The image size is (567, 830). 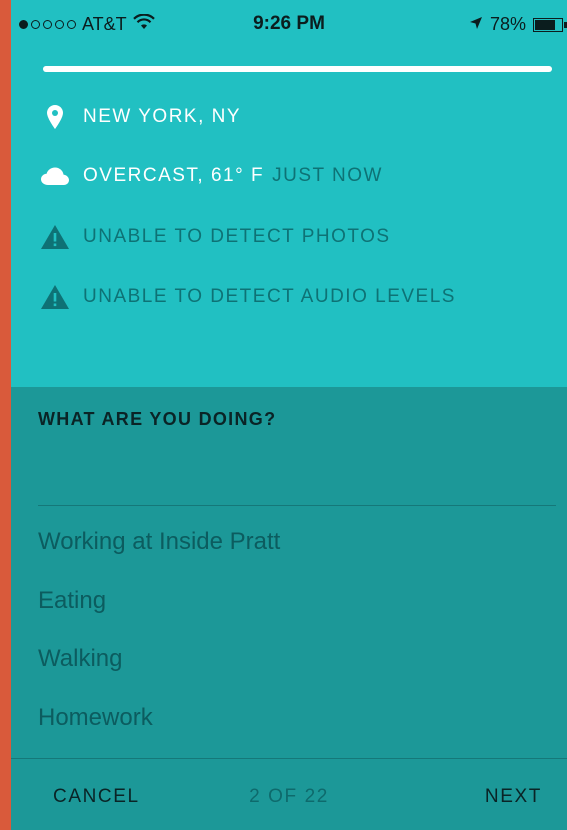 I want to click on location-row: NEW YORK, NY, so click(x=140, y=117).